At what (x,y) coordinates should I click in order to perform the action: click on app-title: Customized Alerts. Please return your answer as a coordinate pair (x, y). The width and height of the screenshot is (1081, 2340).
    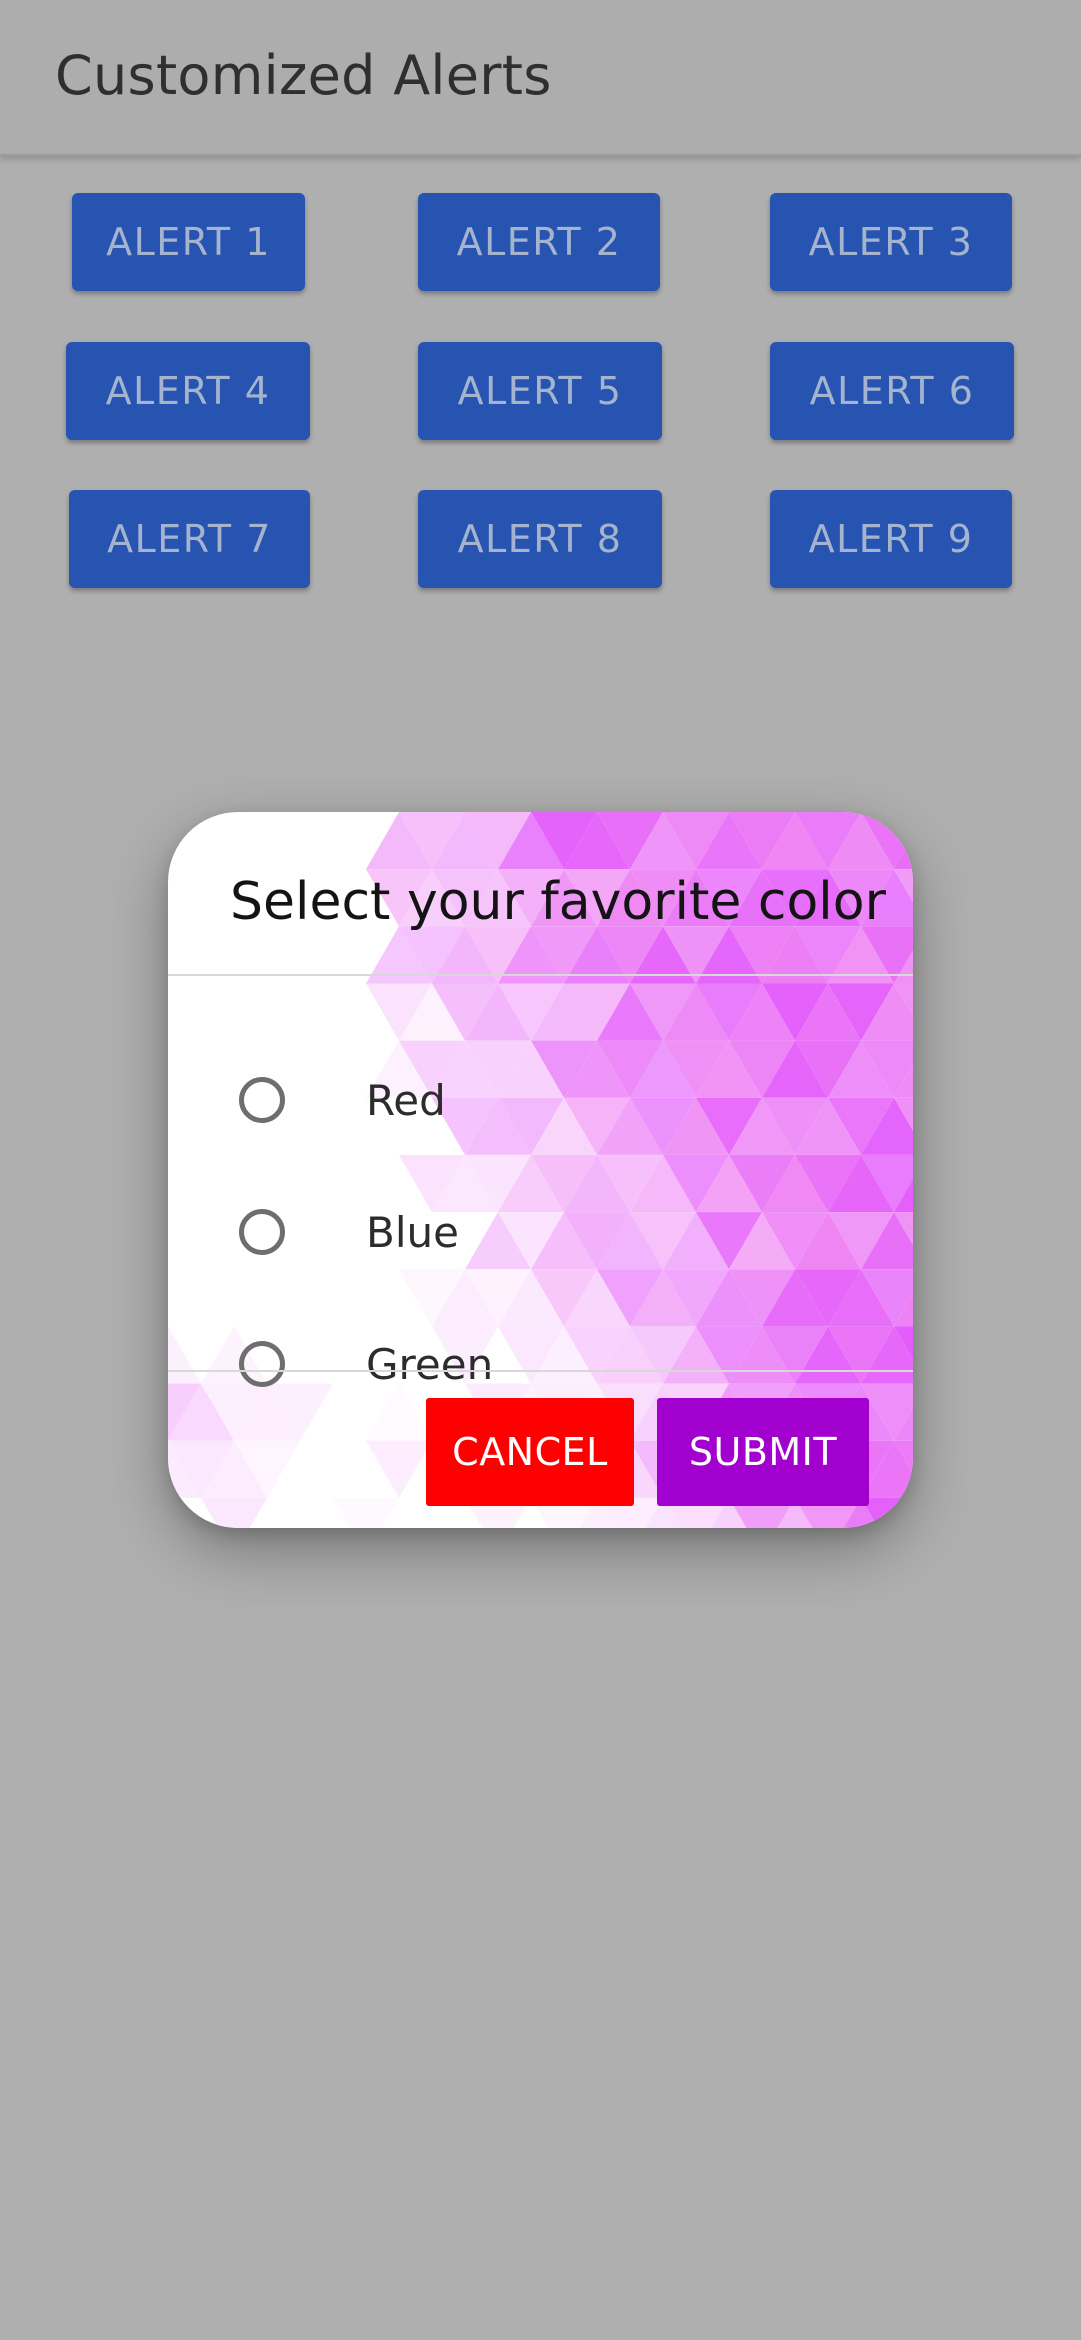
    Looking at the image, I should click on (303, 75).